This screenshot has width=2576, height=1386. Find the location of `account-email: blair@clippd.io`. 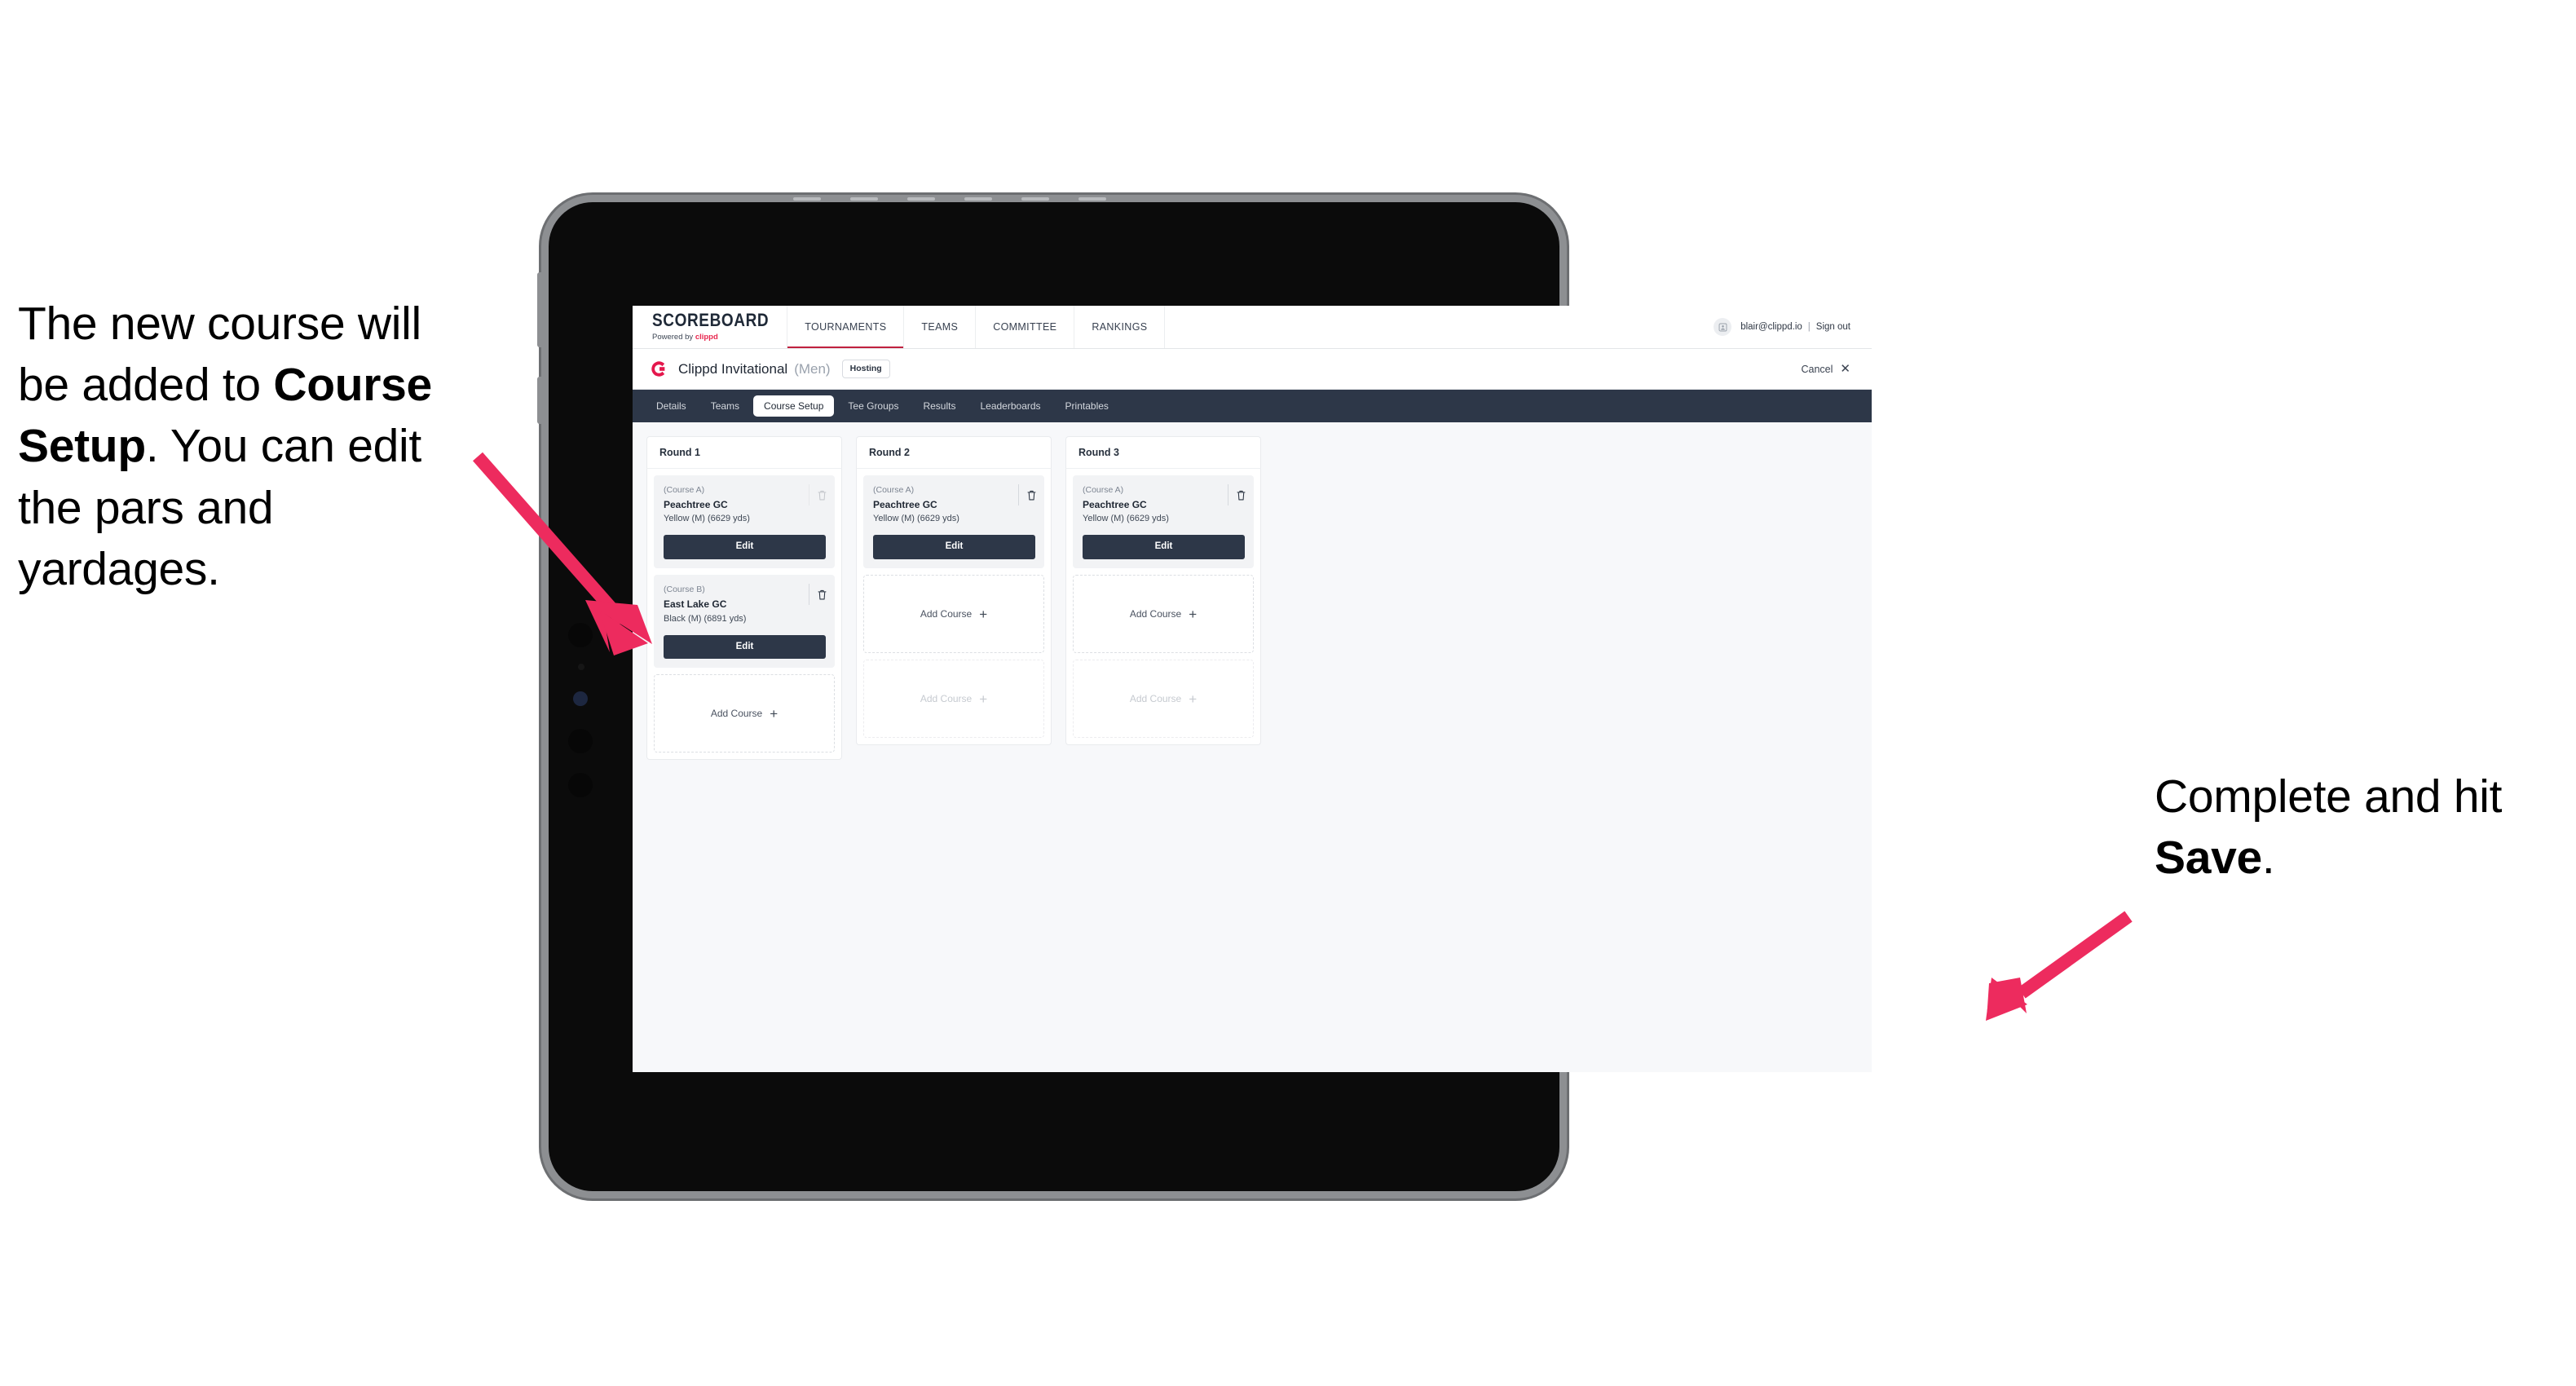

account-email: blair@clippd.io is located at coordinates (1771, 327).